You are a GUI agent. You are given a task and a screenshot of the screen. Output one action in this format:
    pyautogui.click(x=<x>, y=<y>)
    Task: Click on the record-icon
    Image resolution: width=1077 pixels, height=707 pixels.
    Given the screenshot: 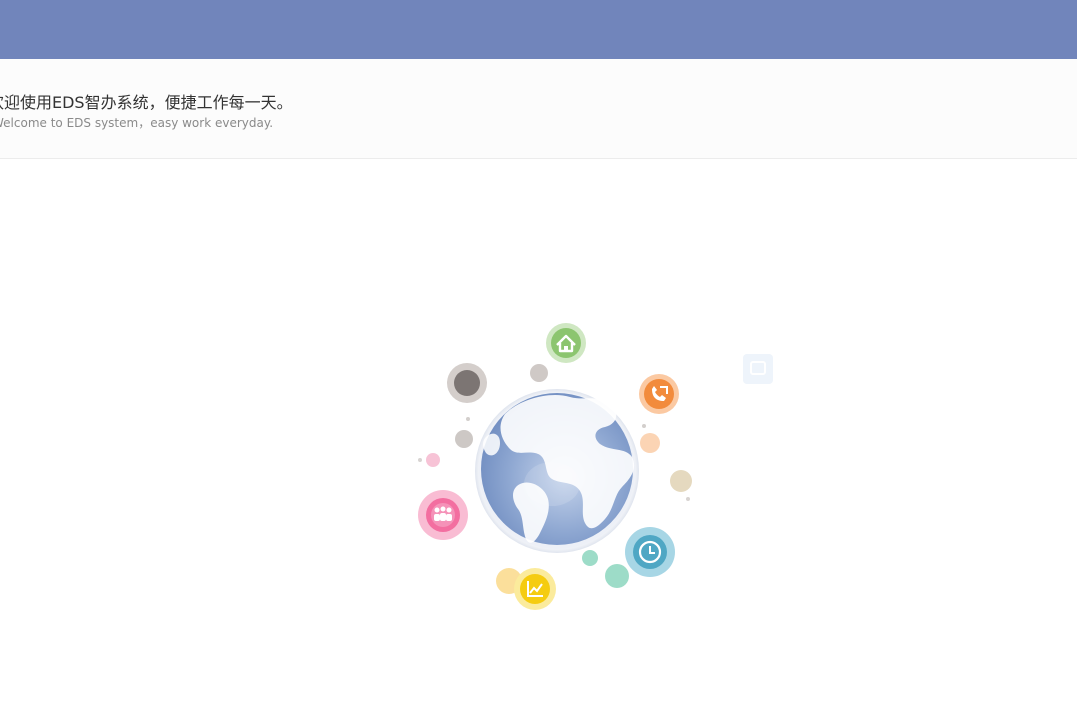 What is the action you would take?
    pyautogui.click(x=467, y=383)
    